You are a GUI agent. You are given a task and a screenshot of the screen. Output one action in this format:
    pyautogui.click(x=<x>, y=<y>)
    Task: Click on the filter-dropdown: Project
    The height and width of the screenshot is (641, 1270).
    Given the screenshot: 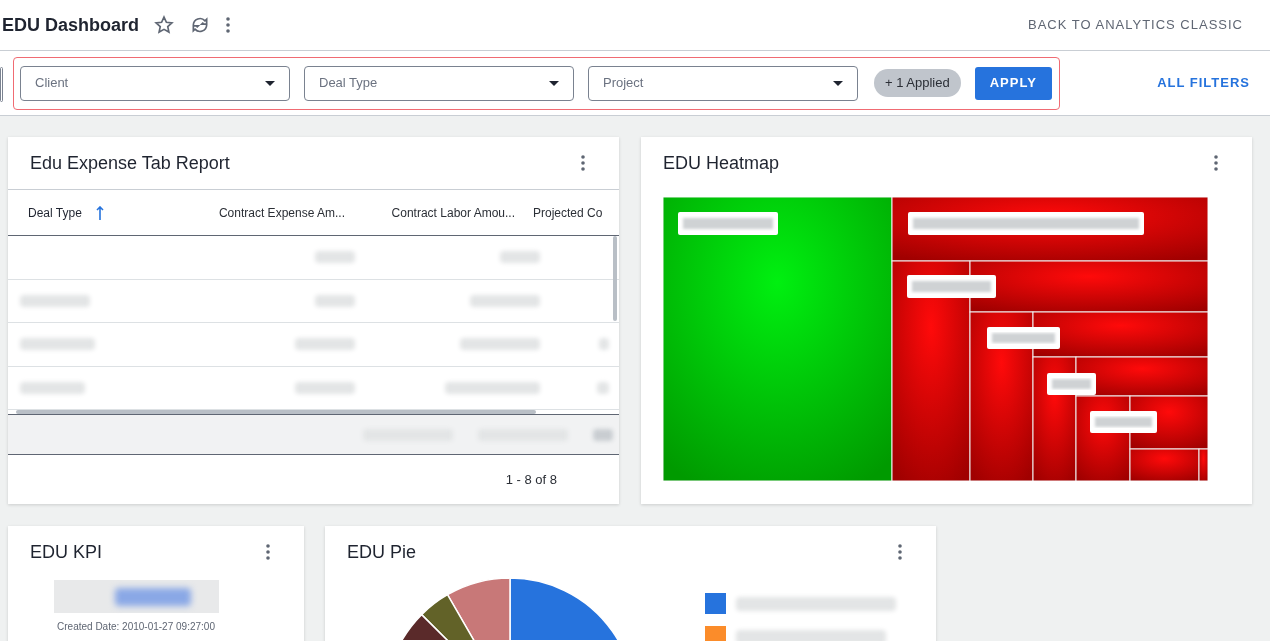 What is the action you would take?
    pyautogui.click(x=723, y=83)
    